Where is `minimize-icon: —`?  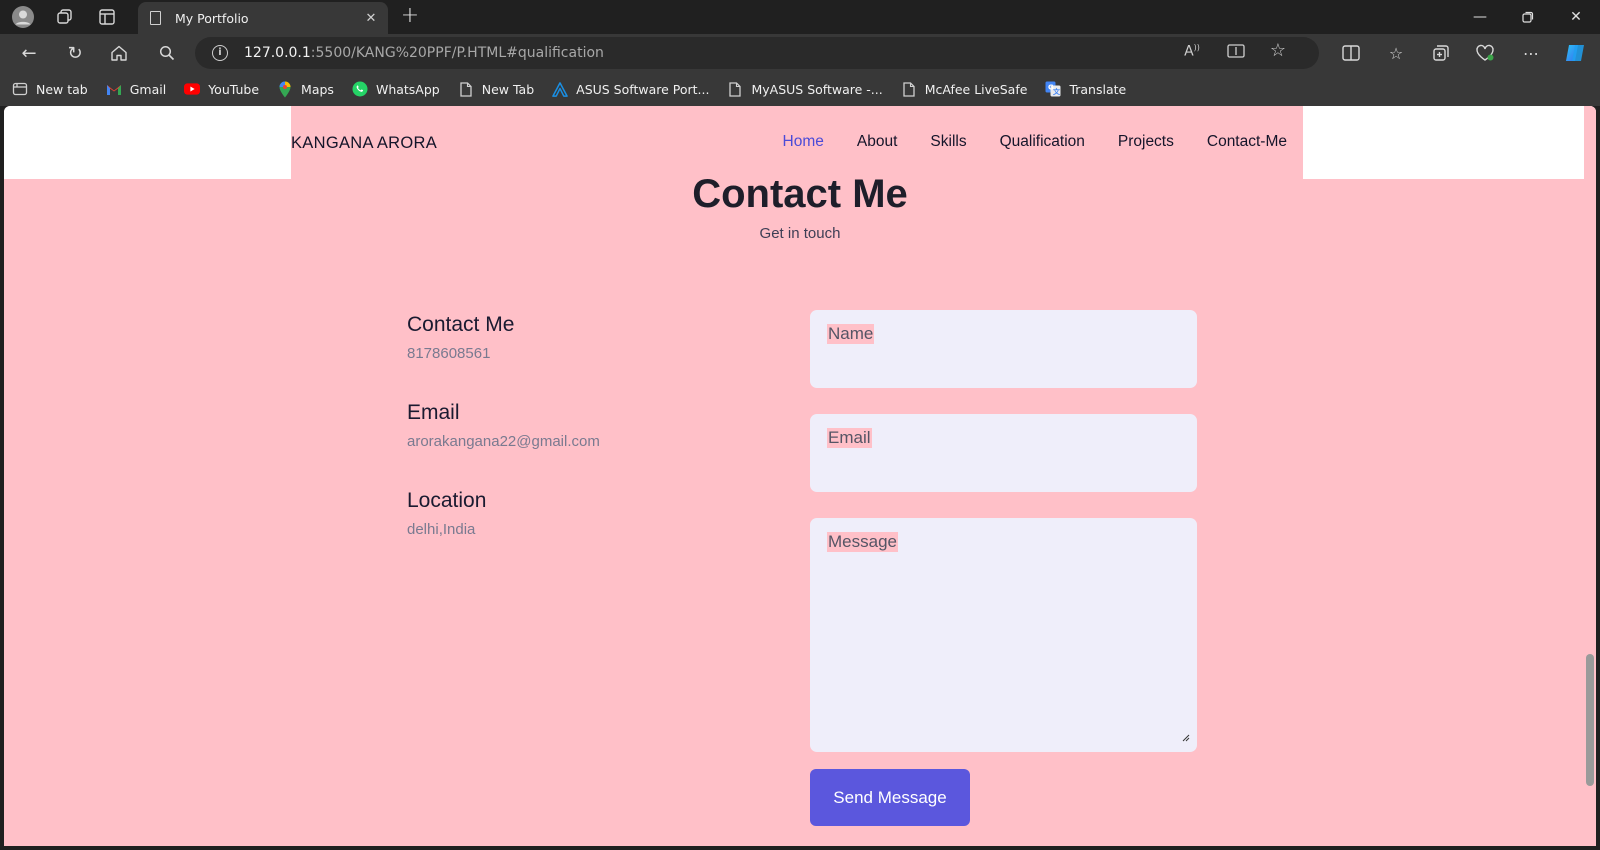 minimize-icon: — is located at coordinates (1480, 17).